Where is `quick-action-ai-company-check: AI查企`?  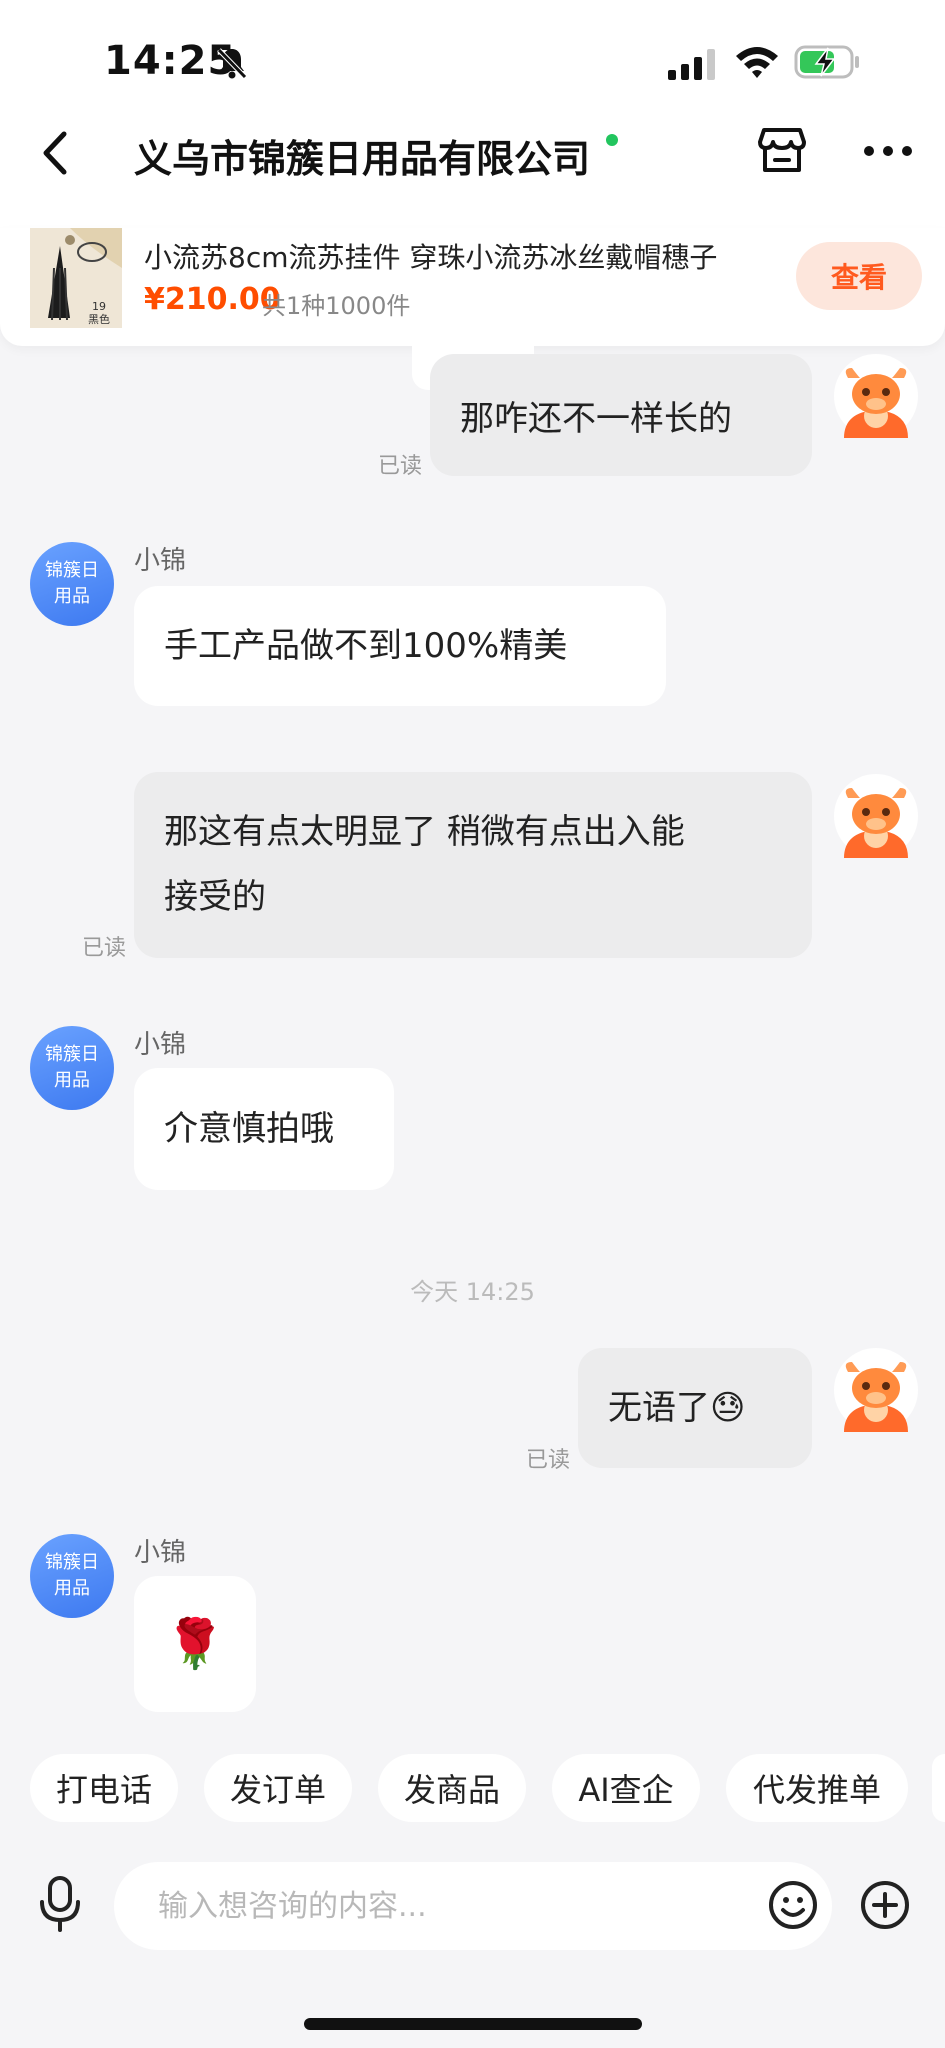 quick-action-ai-company-check: AI查企 is located at coordinates (626, 1788).